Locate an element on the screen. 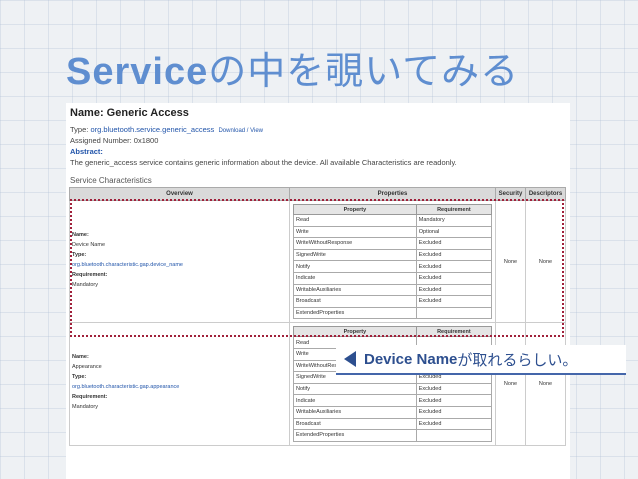 The height and width of the screenshot is (479, 638). service-type-link: org.bluetooth.service.generic_access is located at coordinates (152, 129).